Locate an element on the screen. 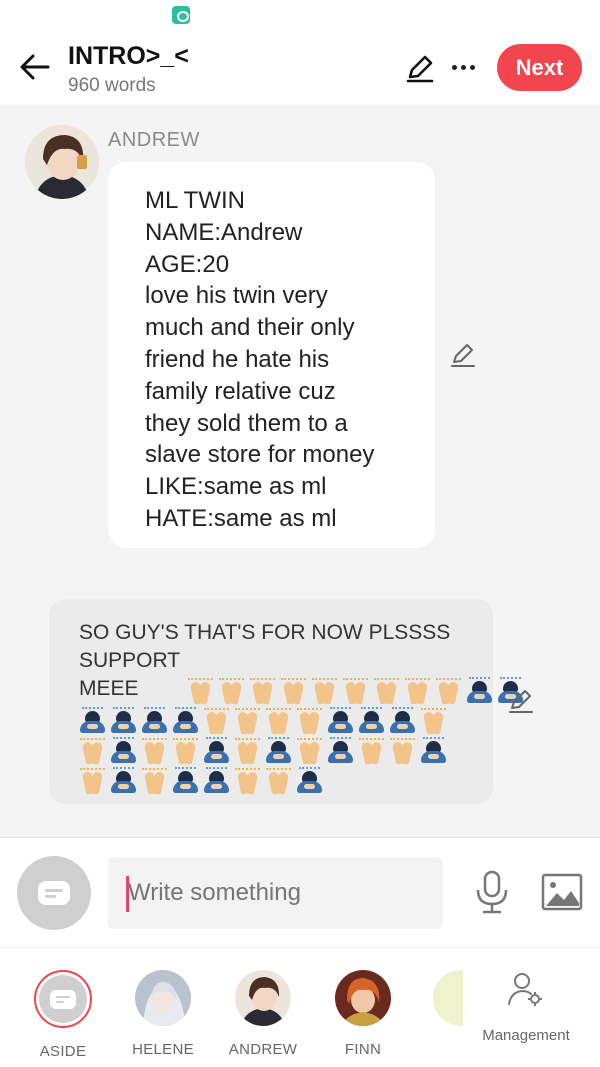 This screenshot has height=1067, width=600. composer-bar is located at coordinates (300, 892).